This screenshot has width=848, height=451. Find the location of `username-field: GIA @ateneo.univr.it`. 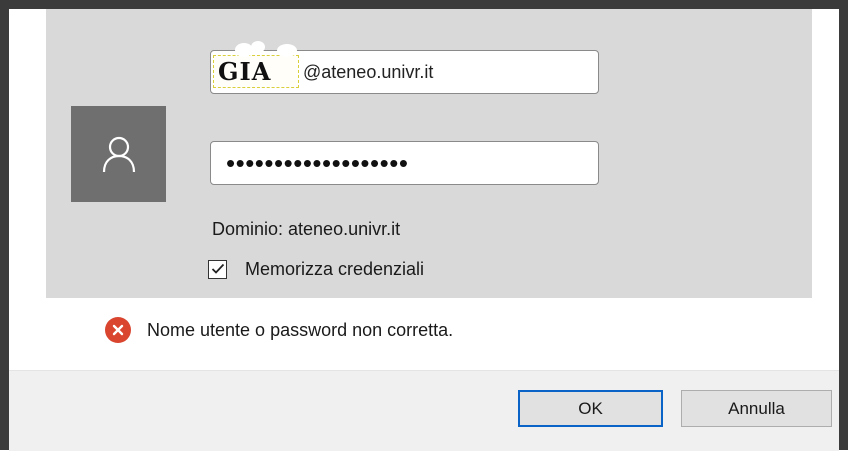

username-field: GIA @ateneo.univr.it is located at coordinates (404, 67).